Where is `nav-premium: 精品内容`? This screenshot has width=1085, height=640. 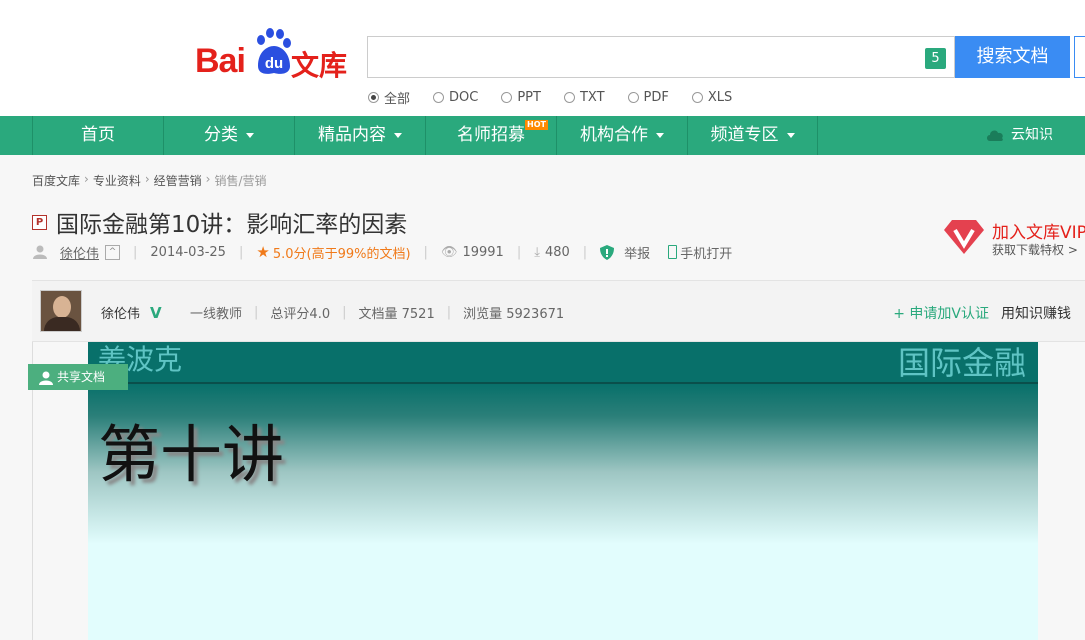
nav-premium: 精品内容 is located at coordinates (359, 135).